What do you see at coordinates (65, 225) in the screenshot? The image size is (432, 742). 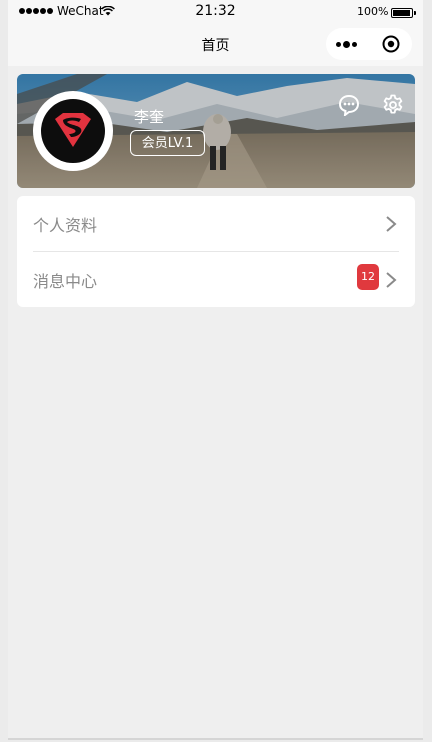 I see `menu-item-label: 个人资料` at bounding box center [65, 225].